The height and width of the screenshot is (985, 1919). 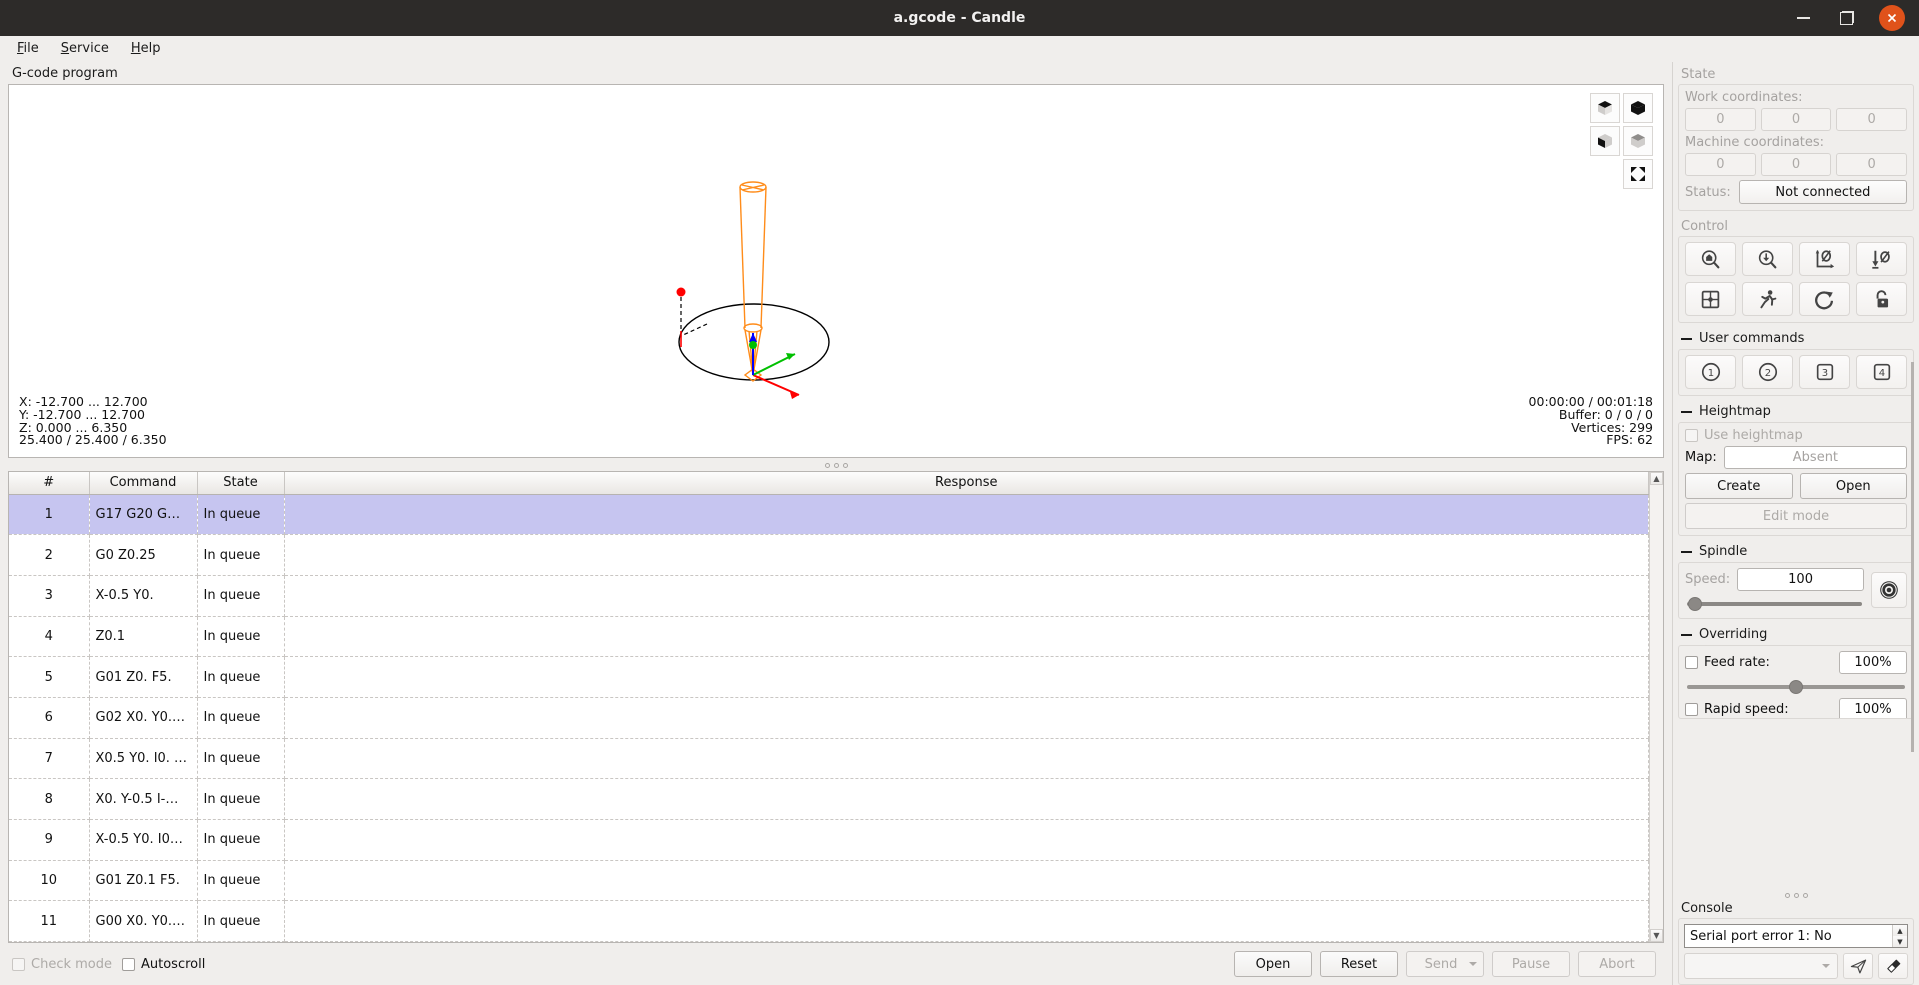 I want to click on open-button: Open, so click(x=1273, y=964).